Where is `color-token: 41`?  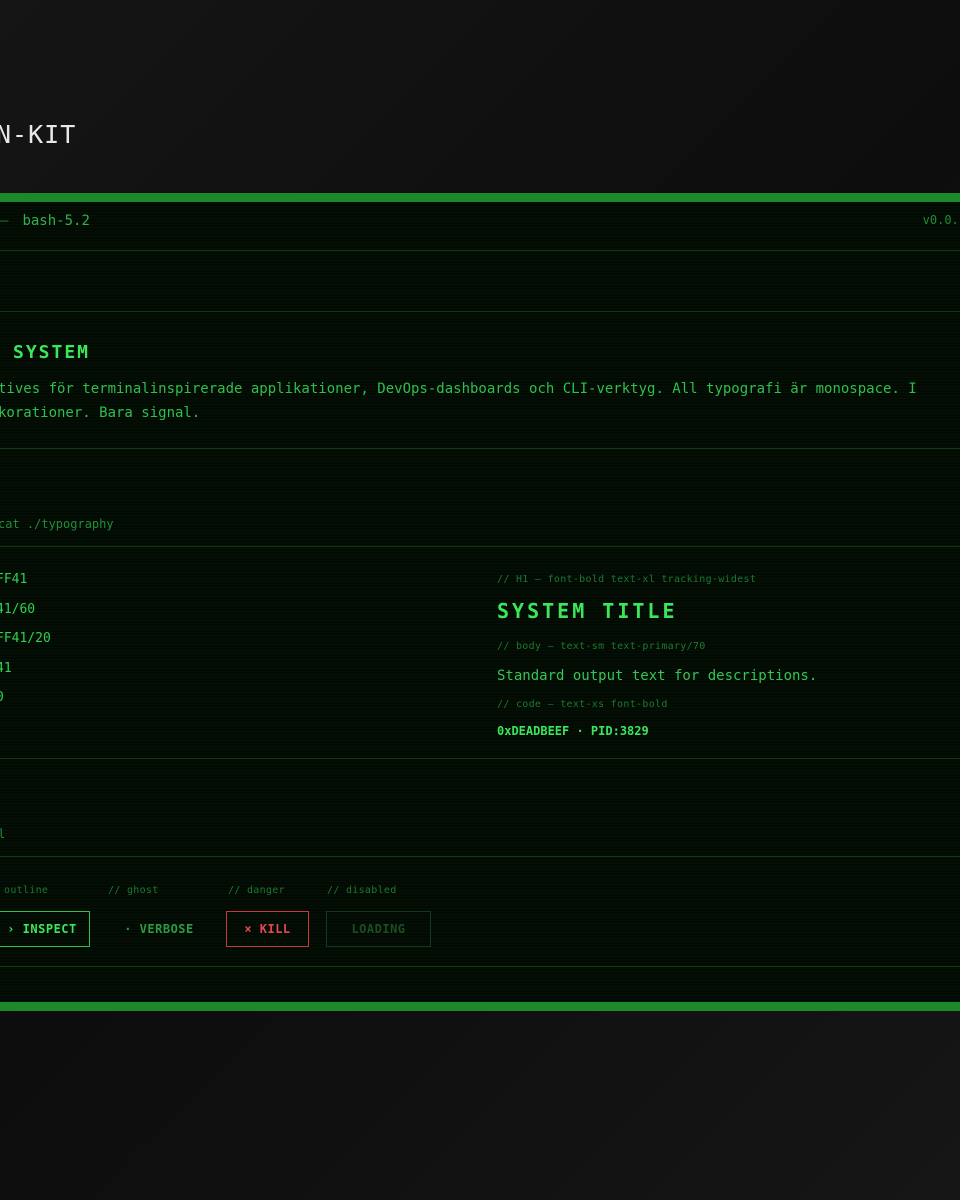 color-token: 41 is located at coordinates (6, 668).